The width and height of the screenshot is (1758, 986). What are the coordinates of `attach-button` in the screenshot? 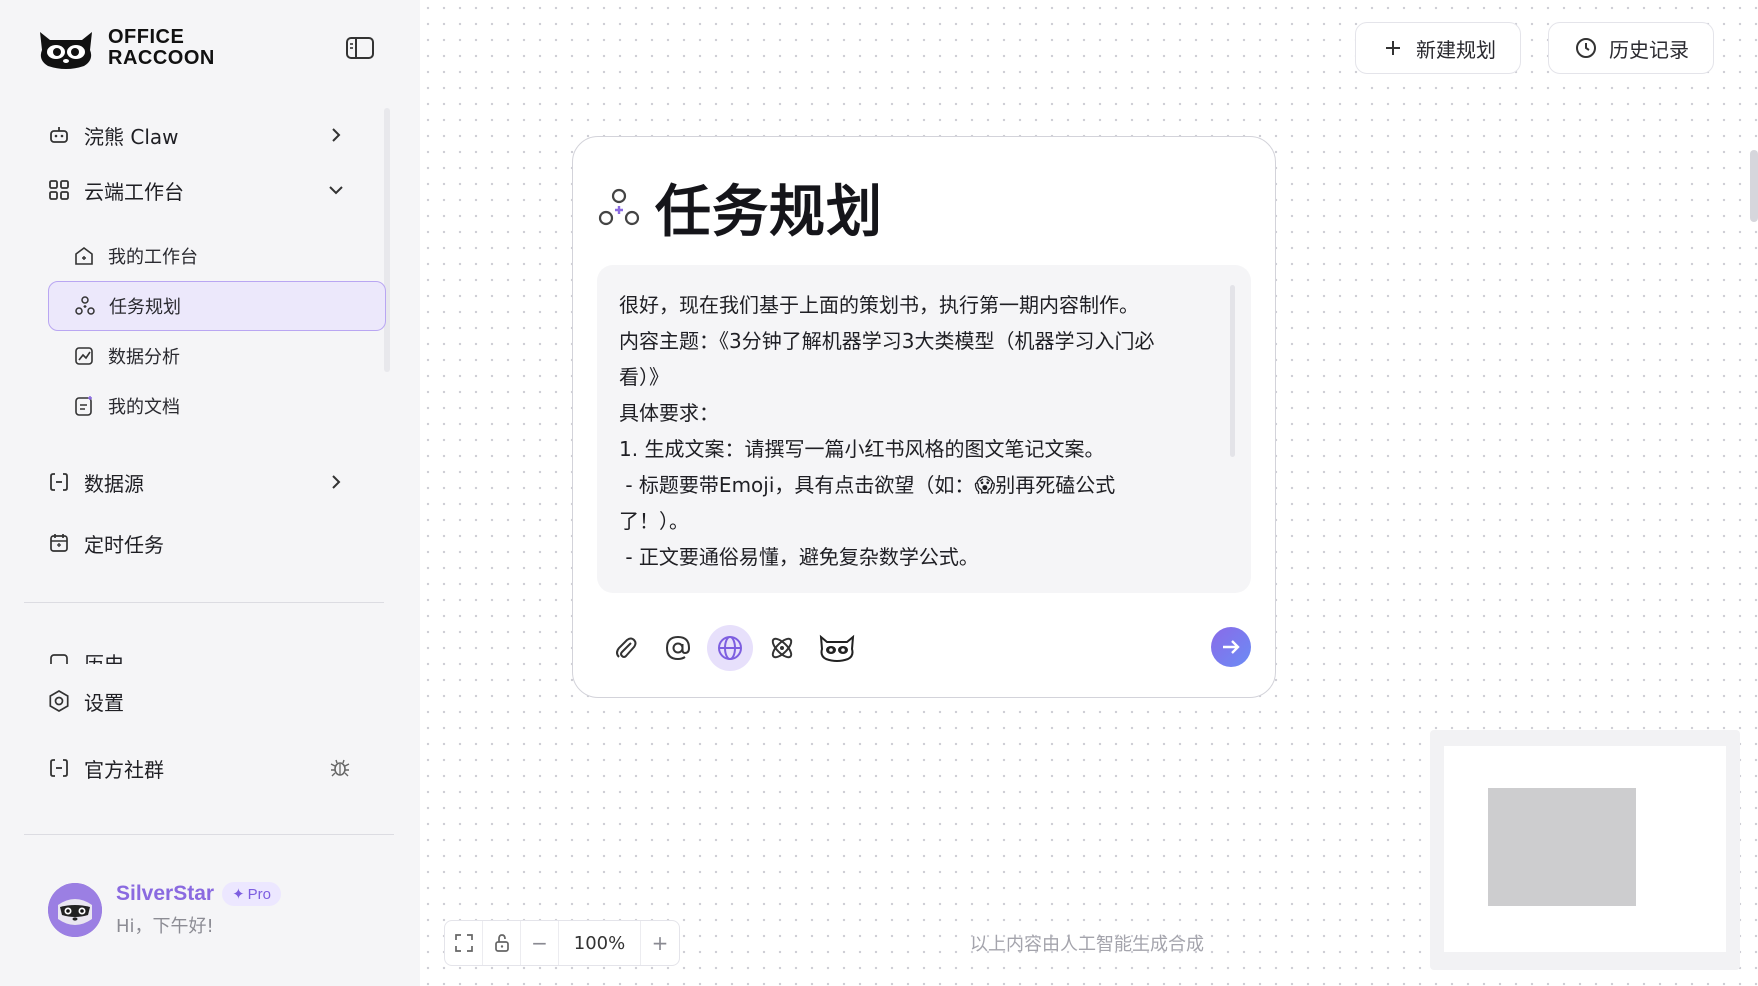 It's located at (626, 648).